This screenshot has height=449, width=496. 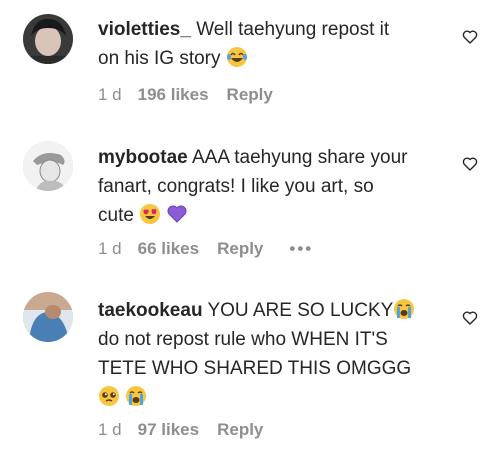 I want to click on comment-body-line: YOU ARE SO LUCKY, so click(x=300, y=310).